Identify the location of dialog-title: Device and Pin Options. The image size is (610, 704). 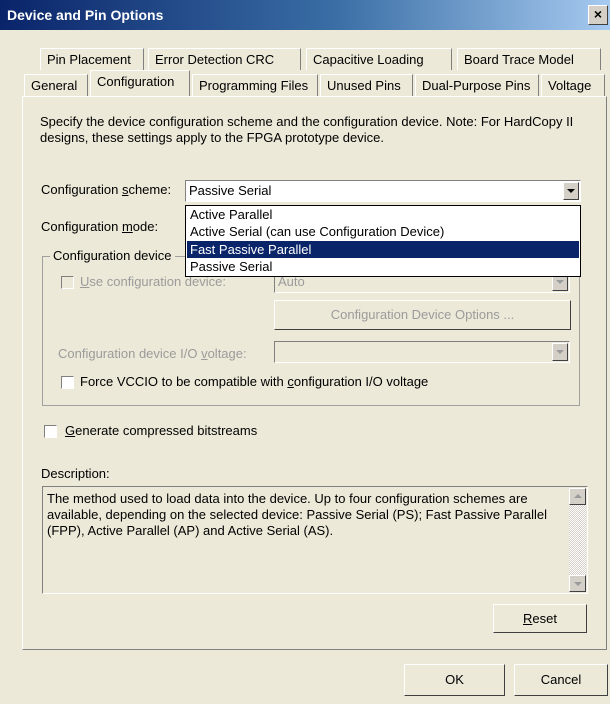
(85, 15).